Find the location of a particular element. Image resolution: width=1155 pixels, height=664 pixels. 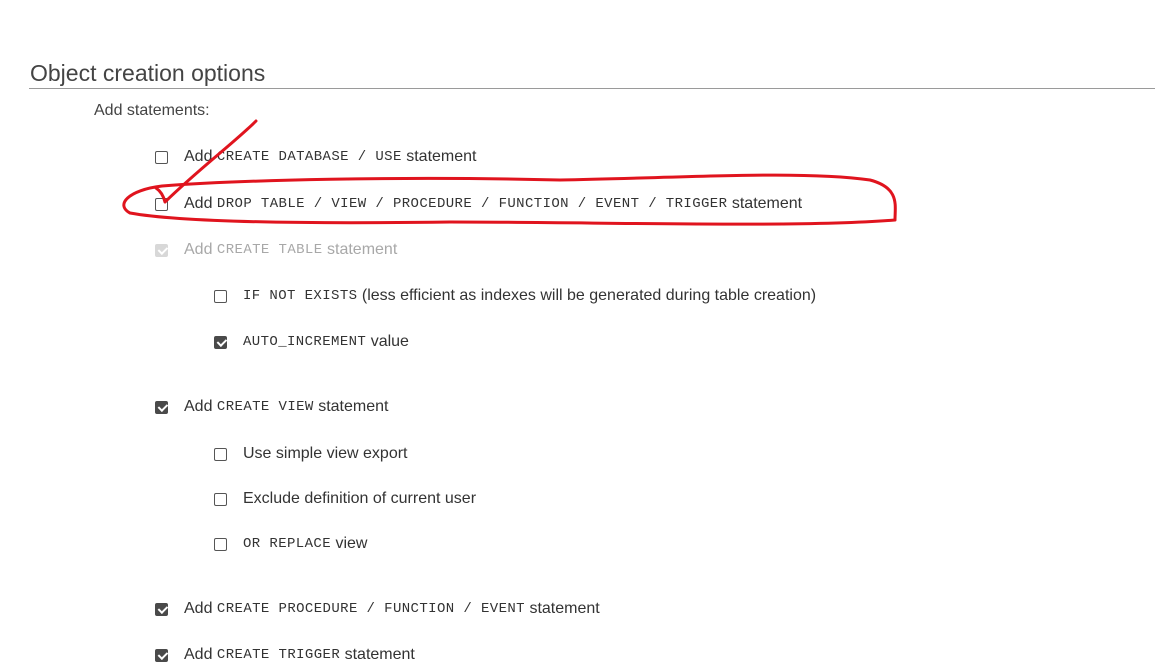

section-title: Object creation options is located at coordinates (148, 73).